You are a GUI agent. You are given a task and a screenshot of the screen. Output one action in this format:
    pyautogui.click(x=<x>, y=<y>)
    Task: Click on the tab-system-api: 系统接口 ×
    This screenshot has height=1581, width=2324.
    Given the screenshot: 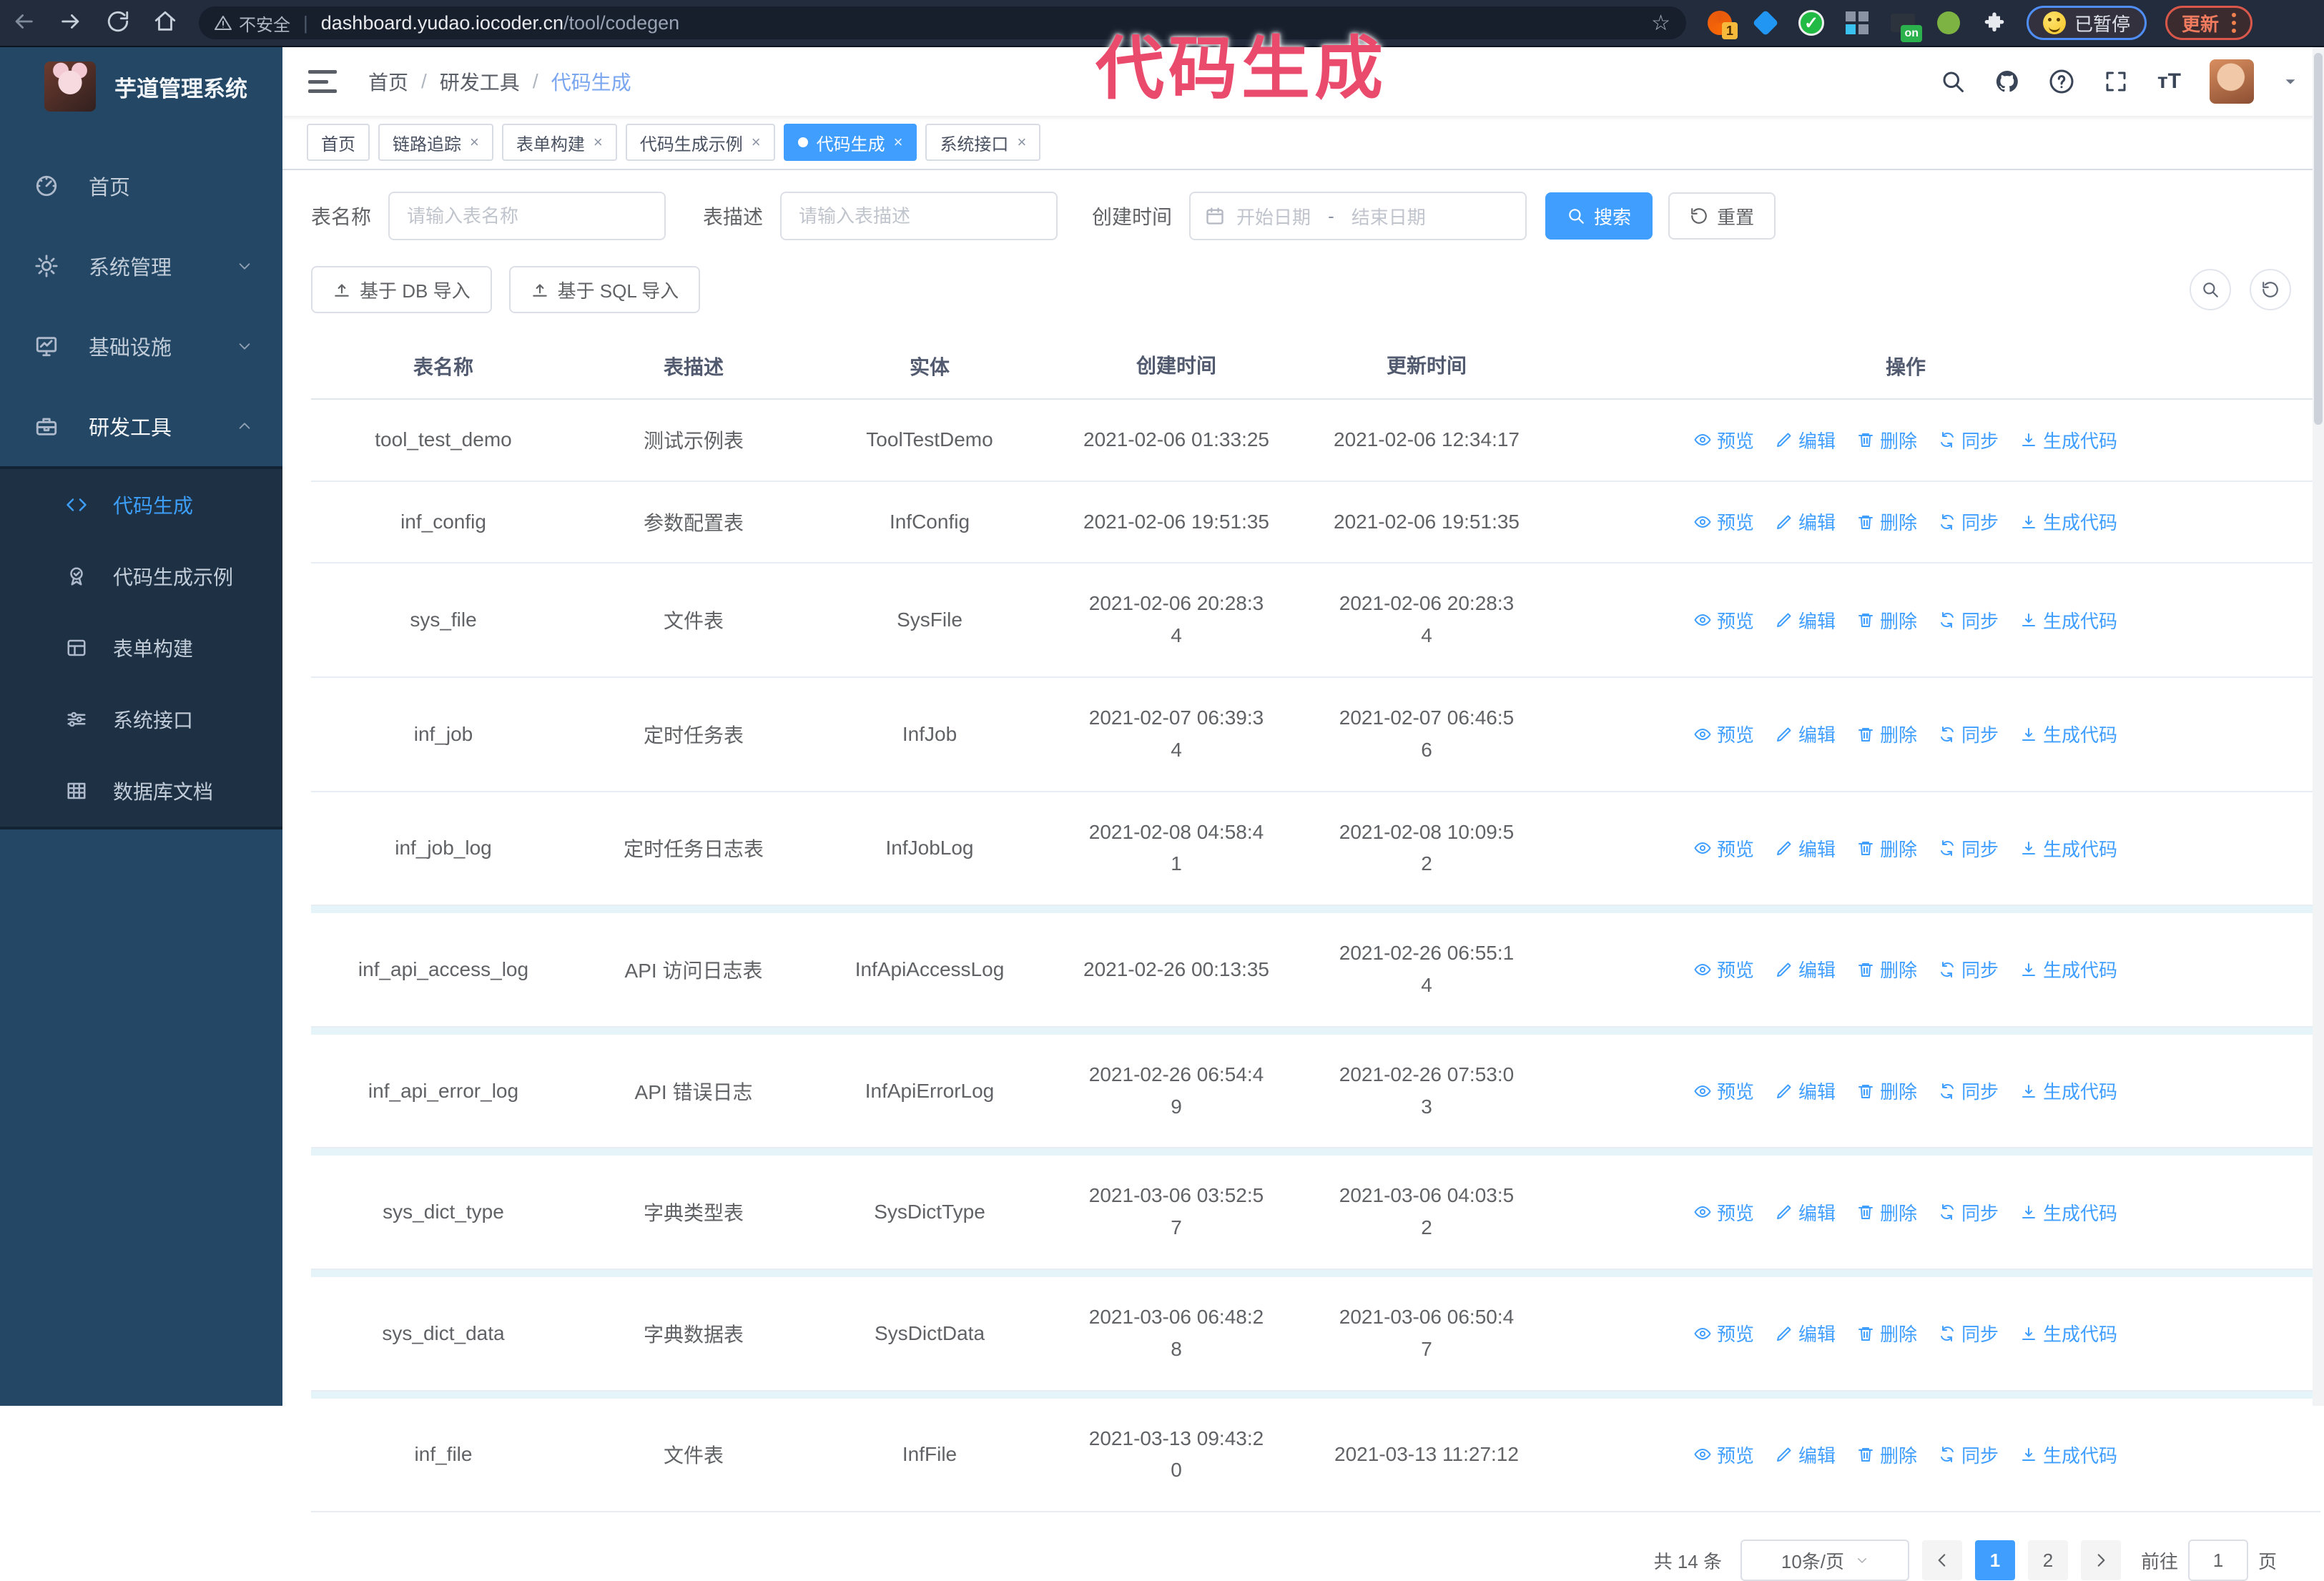 What is the action you would take?
    pyautogui.click(x=983, y=142)
    